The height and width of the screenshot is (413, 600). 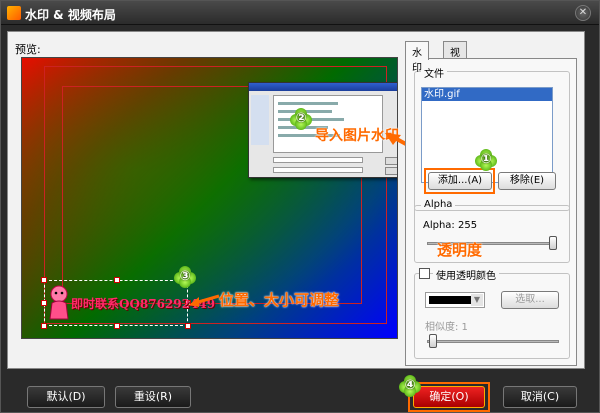 What do you see at coordinates (455, 72) in the screenshot?
I see `tab-video-layout: 视频布局` at bounding box center [455, 72].